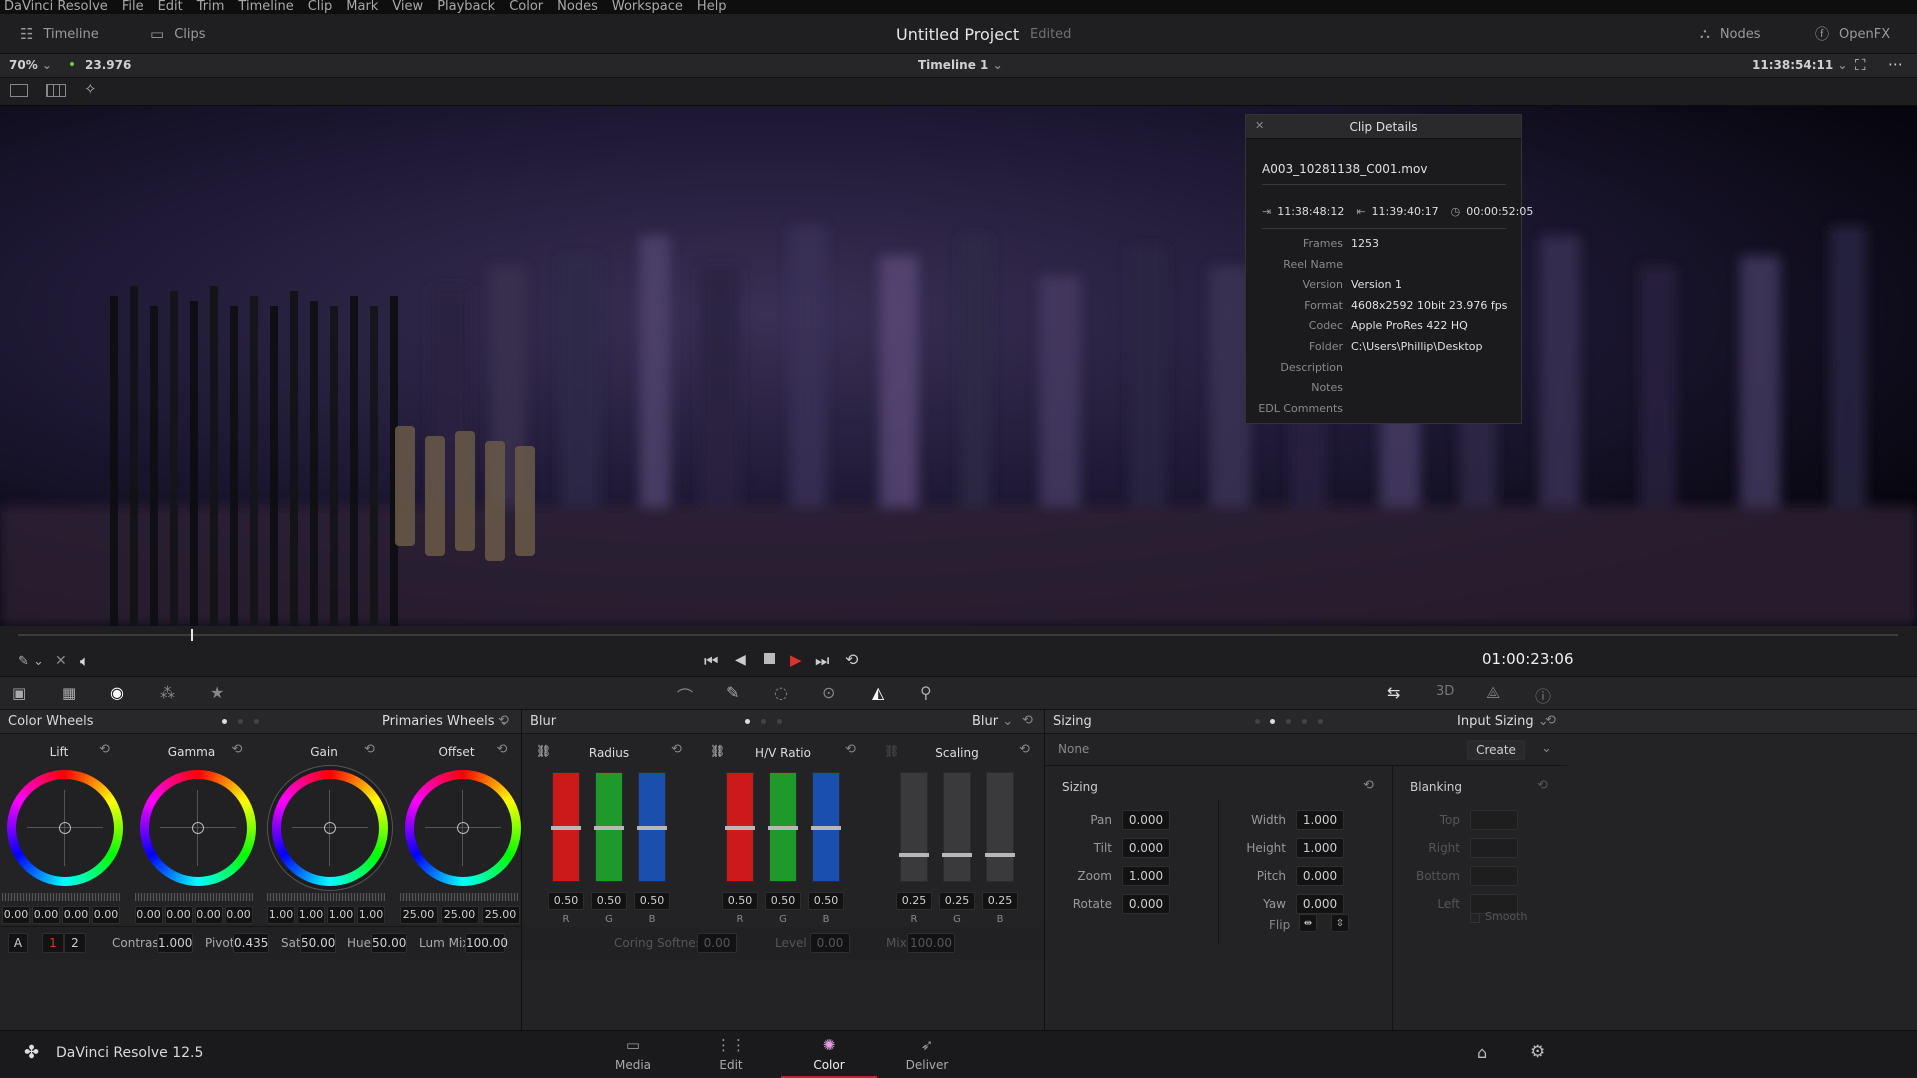 The image size is (1917, 1078). I want to click on page-tab-edit: ⋮⋮ Edit, so click(731, 1054).